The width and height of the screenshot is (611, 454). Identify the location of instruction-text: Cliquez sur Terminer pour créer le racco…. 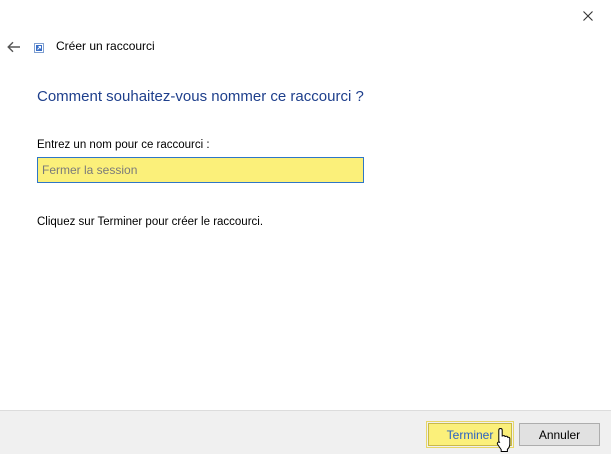
(150, 222).